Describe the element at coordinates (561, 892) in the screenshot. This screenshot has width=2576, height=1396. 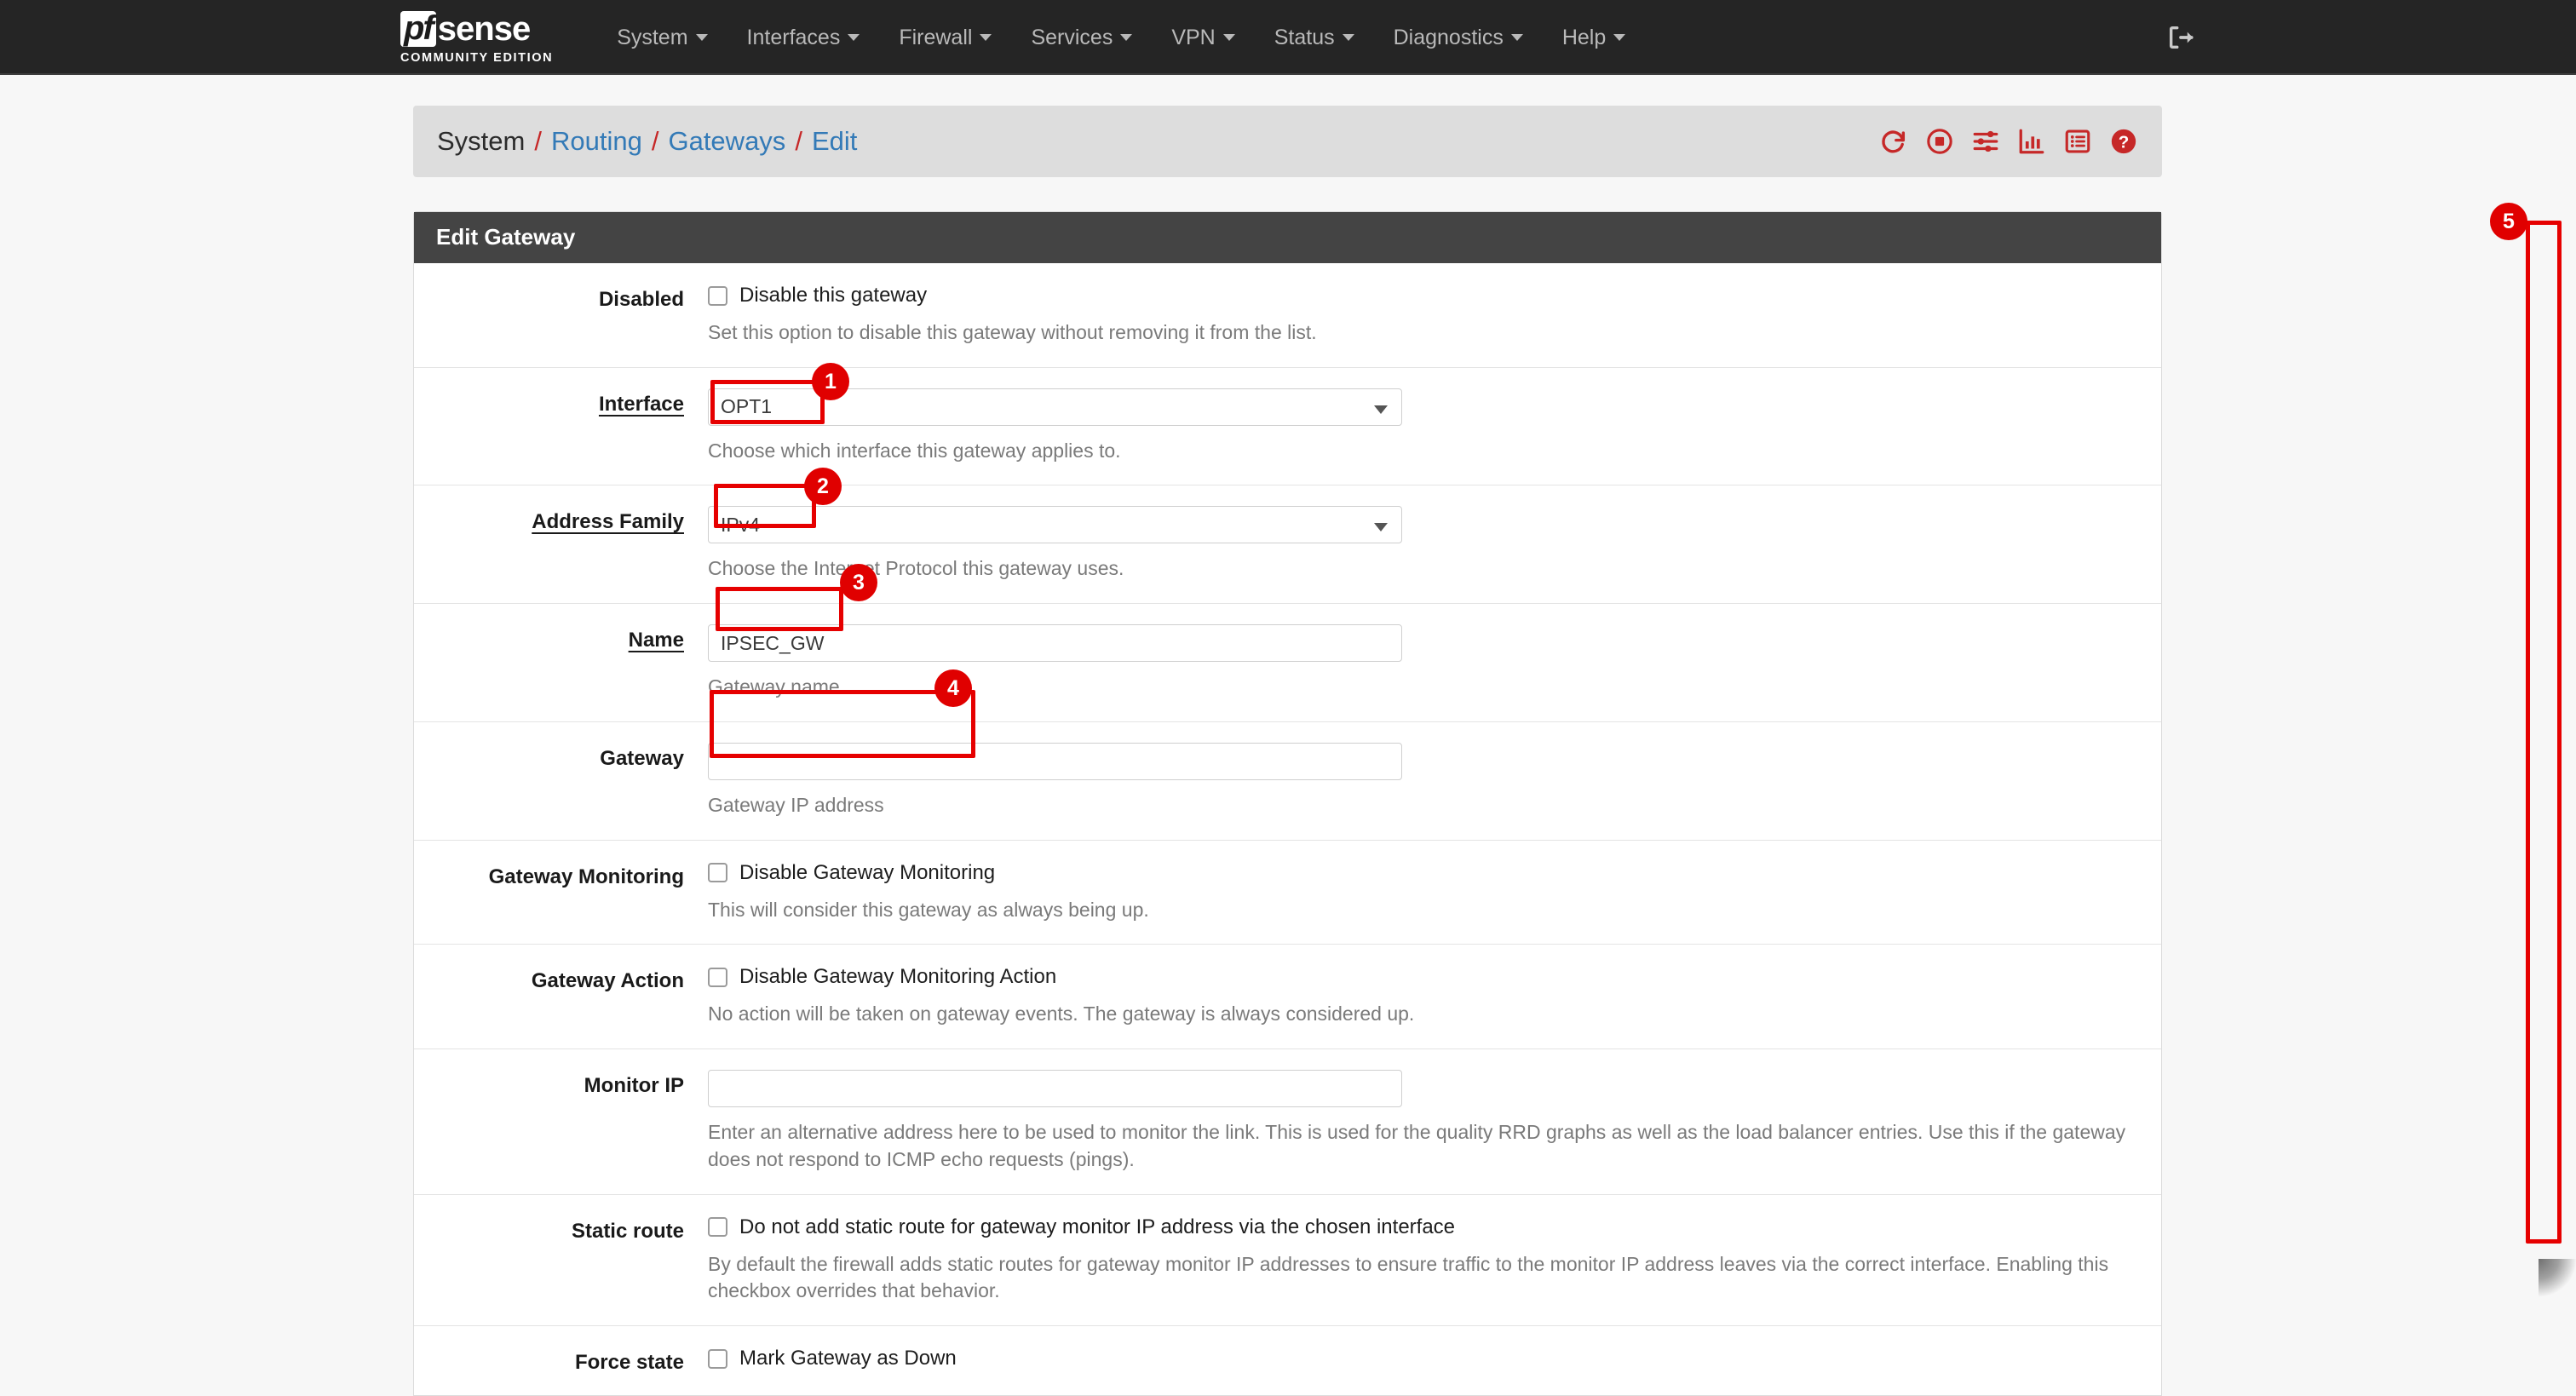
I see `field-label-gateway-monitoring: Gateway Monitoring` at that location.